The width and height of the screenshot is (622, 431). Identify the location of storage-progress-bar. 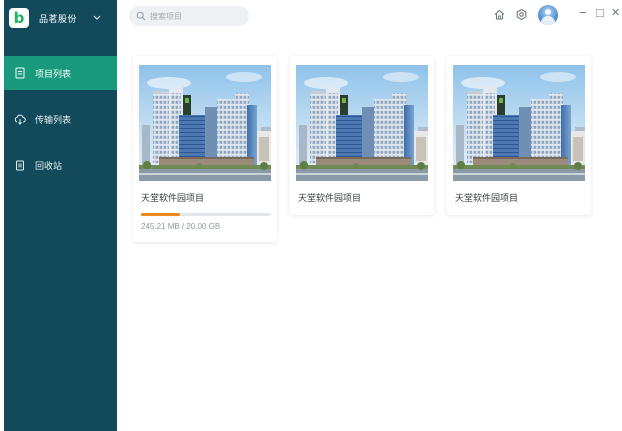
(206, 214).